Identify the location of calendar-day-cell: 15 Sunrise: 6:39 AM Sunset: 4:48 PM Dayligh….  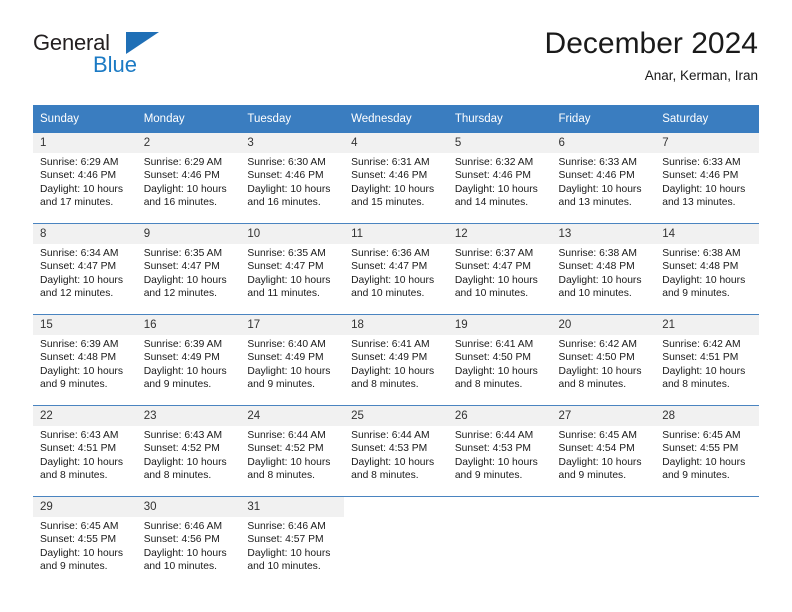
(85, 360).